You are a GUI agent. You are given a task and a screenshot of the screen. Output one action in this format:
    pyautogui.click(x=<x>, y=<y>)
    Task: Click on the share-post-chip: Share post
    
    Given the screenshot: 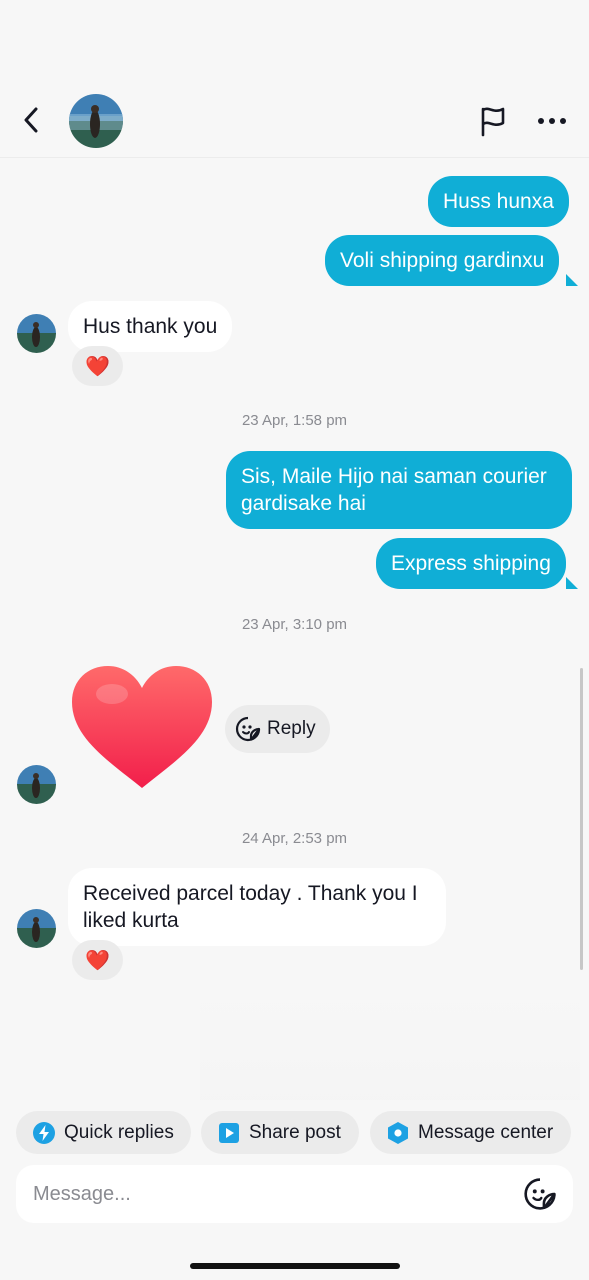 What is the action you would take?
    pyautogui.click(x=280, y=1132)
    